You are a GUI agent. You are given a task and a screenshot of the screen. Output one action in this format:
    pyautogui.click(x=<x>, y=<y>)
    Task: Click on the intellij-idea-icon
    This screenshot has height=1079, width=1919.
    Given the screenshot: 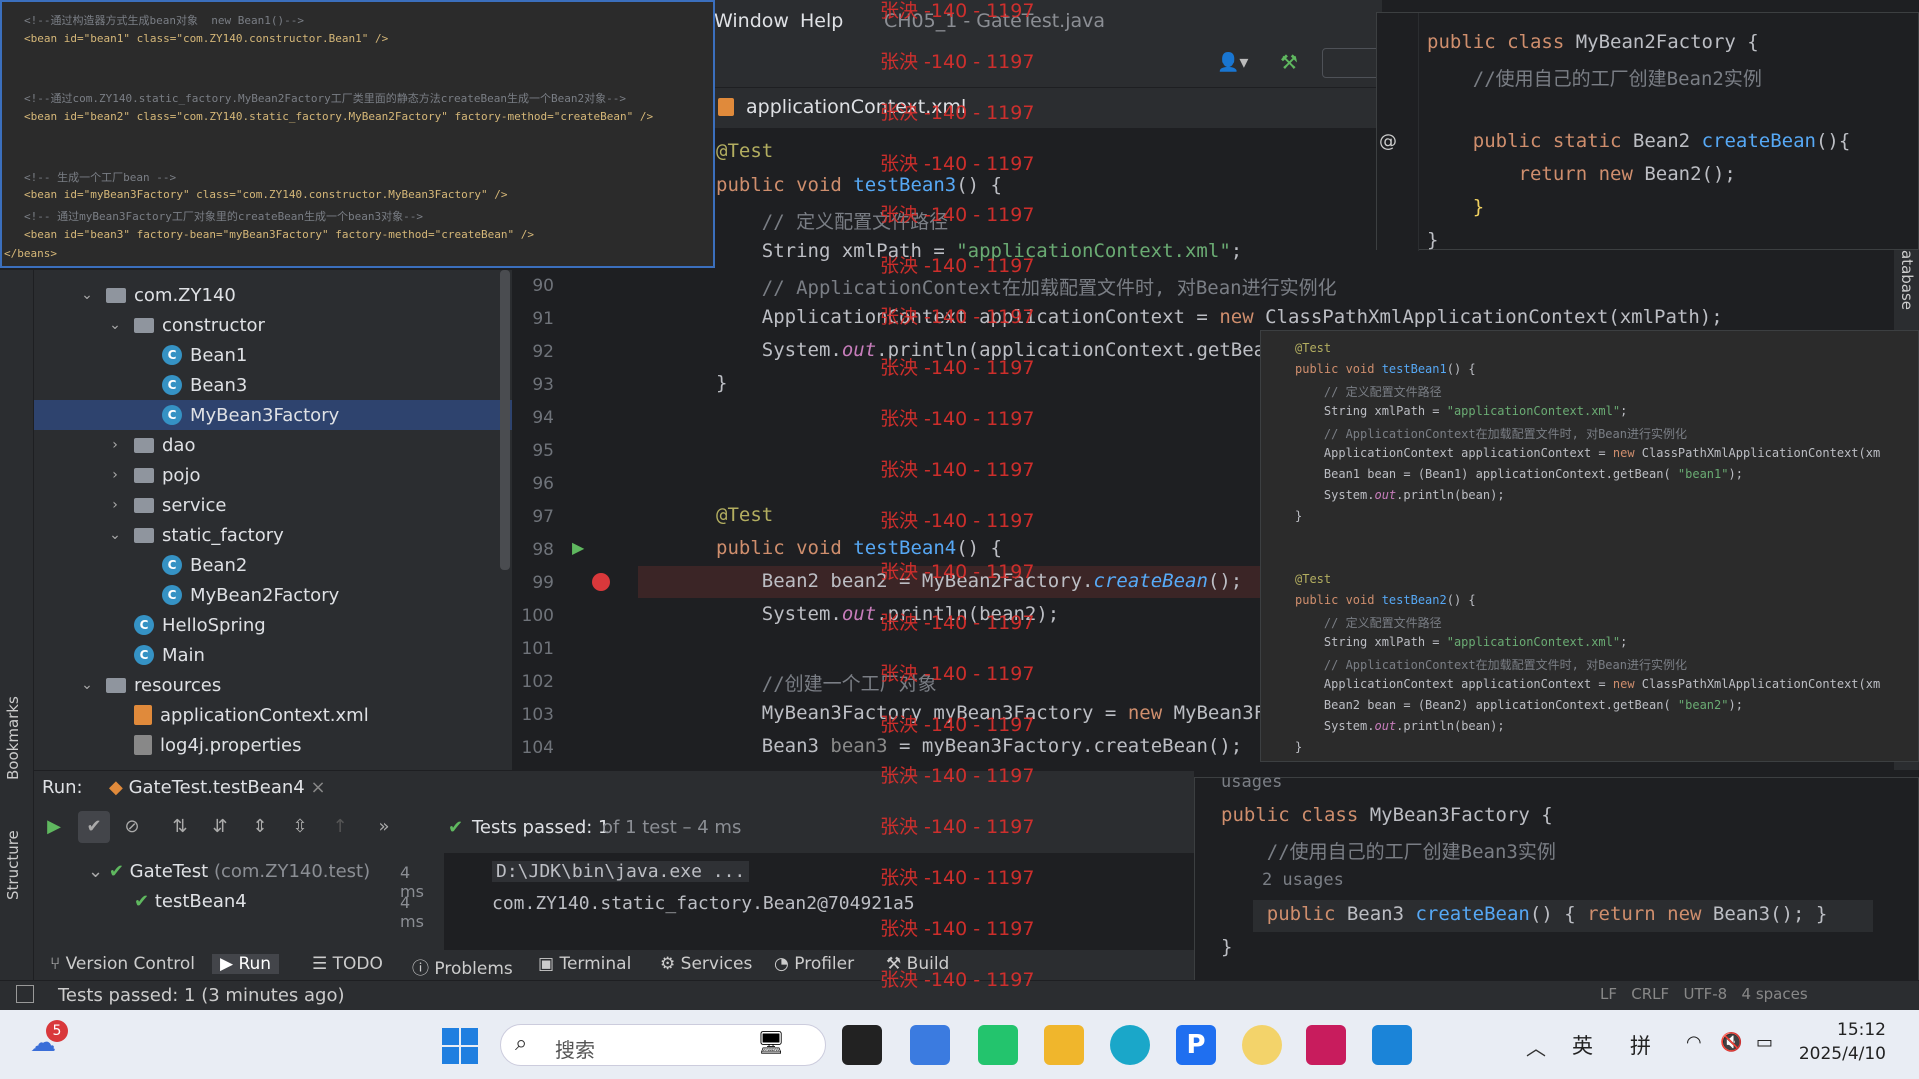 What is the action you would take?
    pyautogui.click(x=1326, y=1045)
    